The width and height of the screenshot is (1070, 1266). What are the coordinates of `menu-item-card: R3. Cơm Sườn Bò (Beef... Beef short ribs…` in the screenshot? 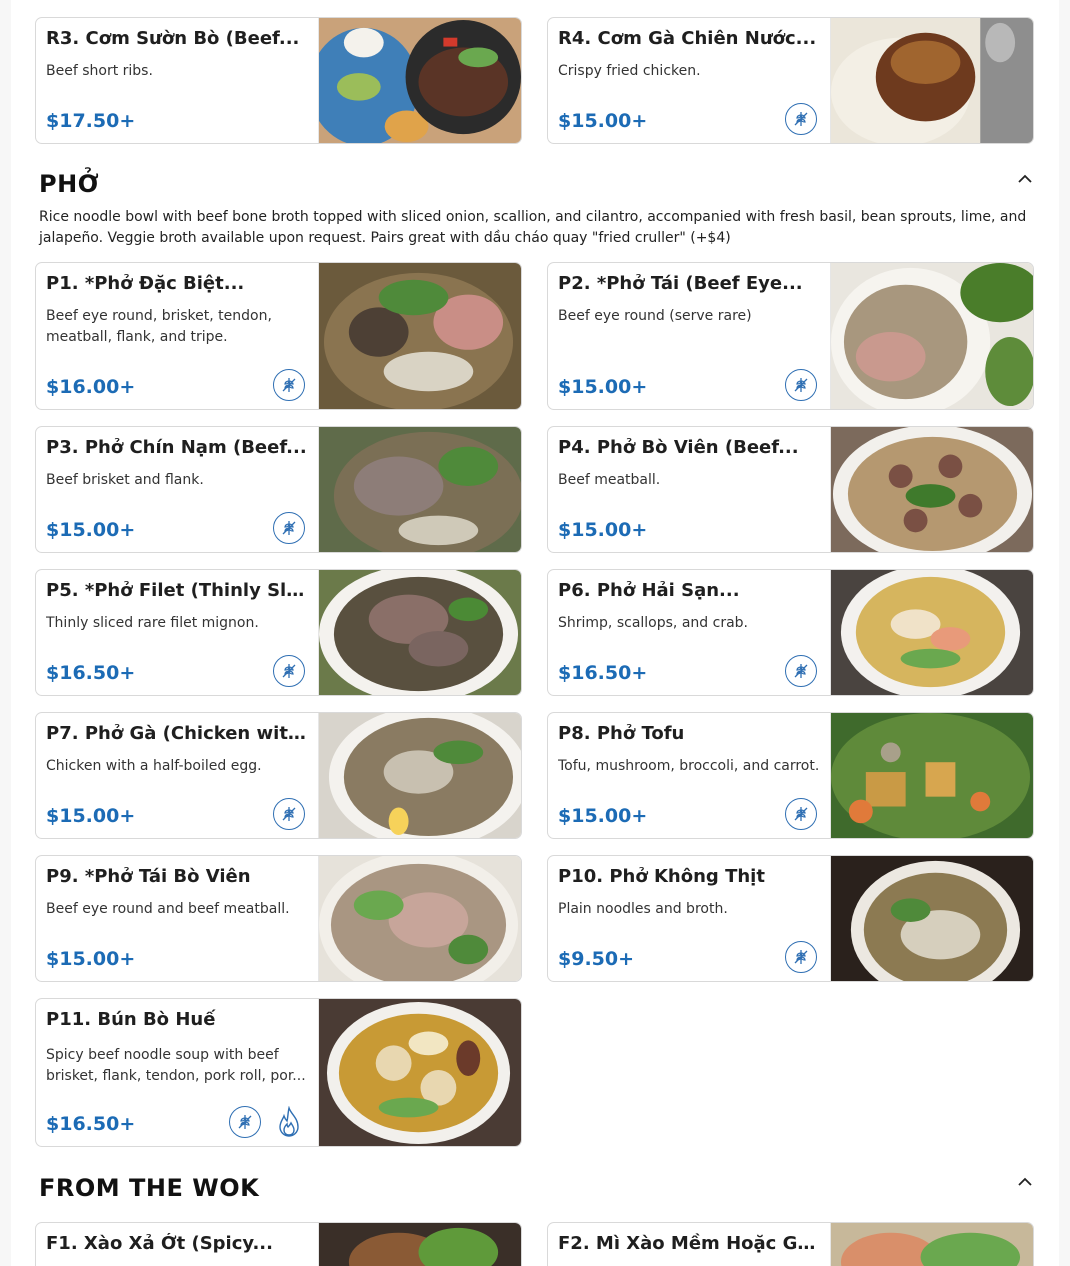 It's located at (278, 80).